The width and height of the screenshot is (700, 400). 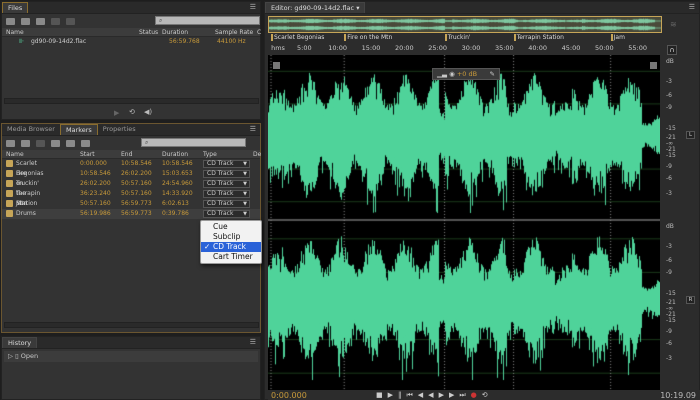 I want to click on insert-playlist-icon, so click(x=55, y=143).